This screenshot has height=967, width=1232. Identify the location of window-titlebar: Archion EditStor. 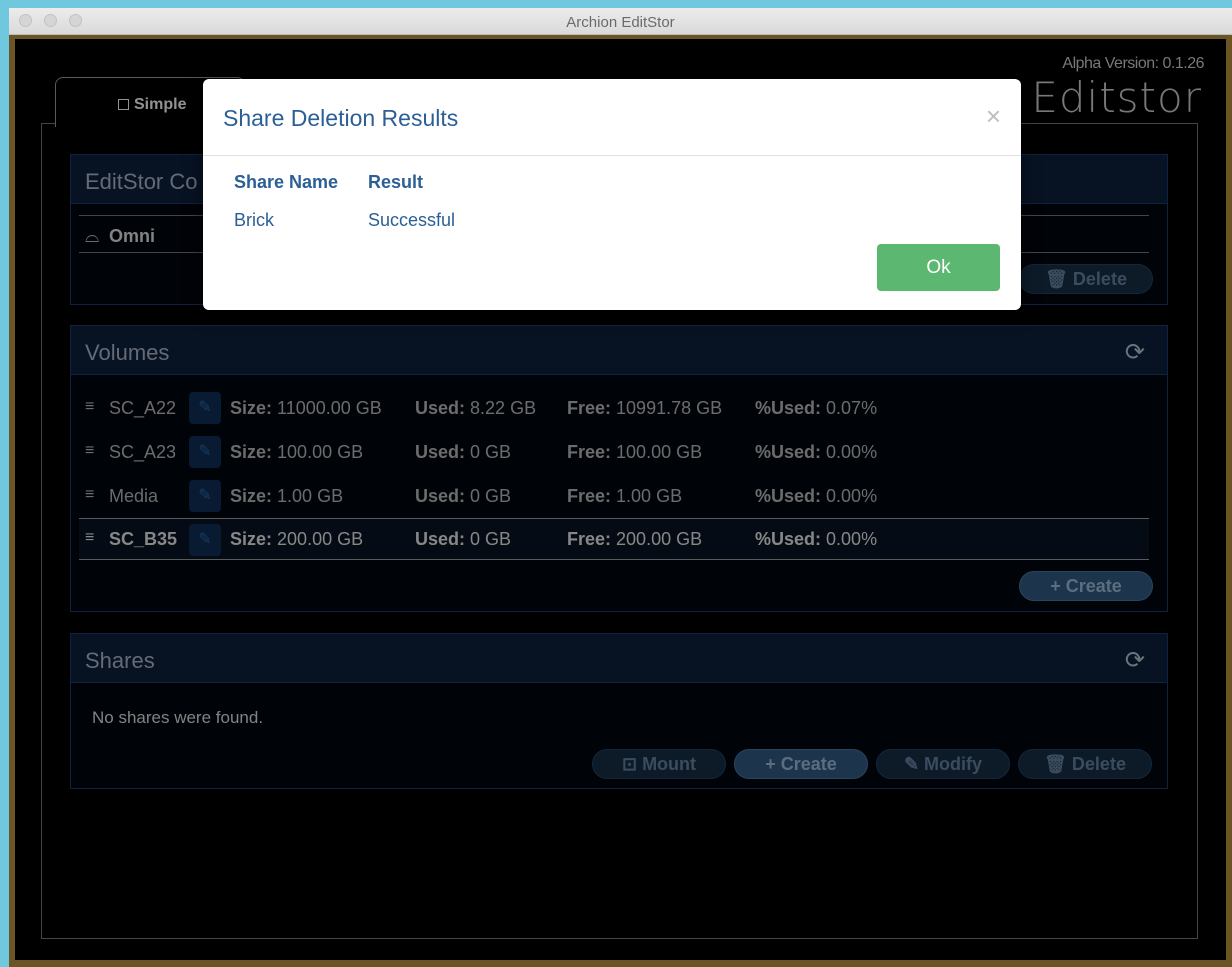
(620, 21).